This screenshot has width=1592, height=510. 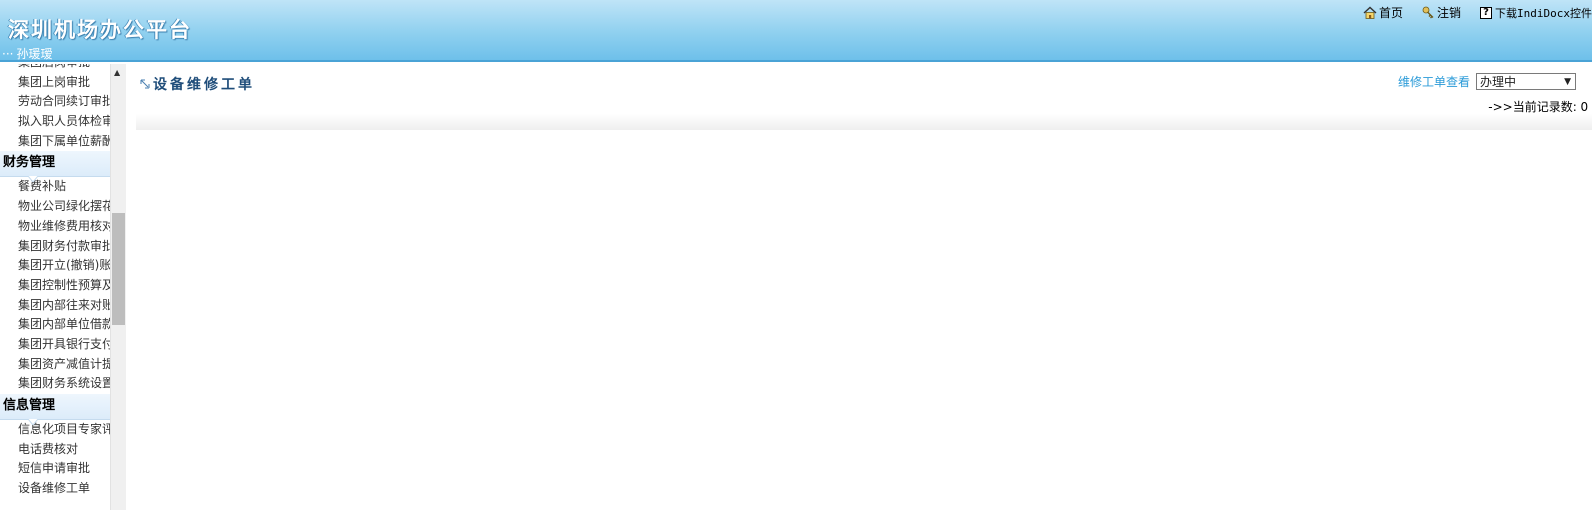 What do you see at coordinates (55, 122) in the screenshot?
I see `sidebar-item: 拟入职人员体检审` at bounding box center [55, 122].